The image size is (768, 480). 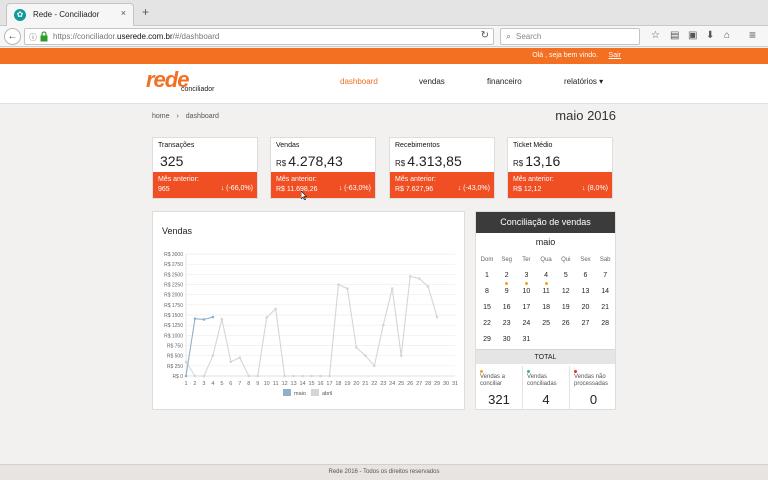 What do you see at coordinates (507, 291) in the screenshot?
I see `calendar-day: 9` at bounding box center [507, 291].